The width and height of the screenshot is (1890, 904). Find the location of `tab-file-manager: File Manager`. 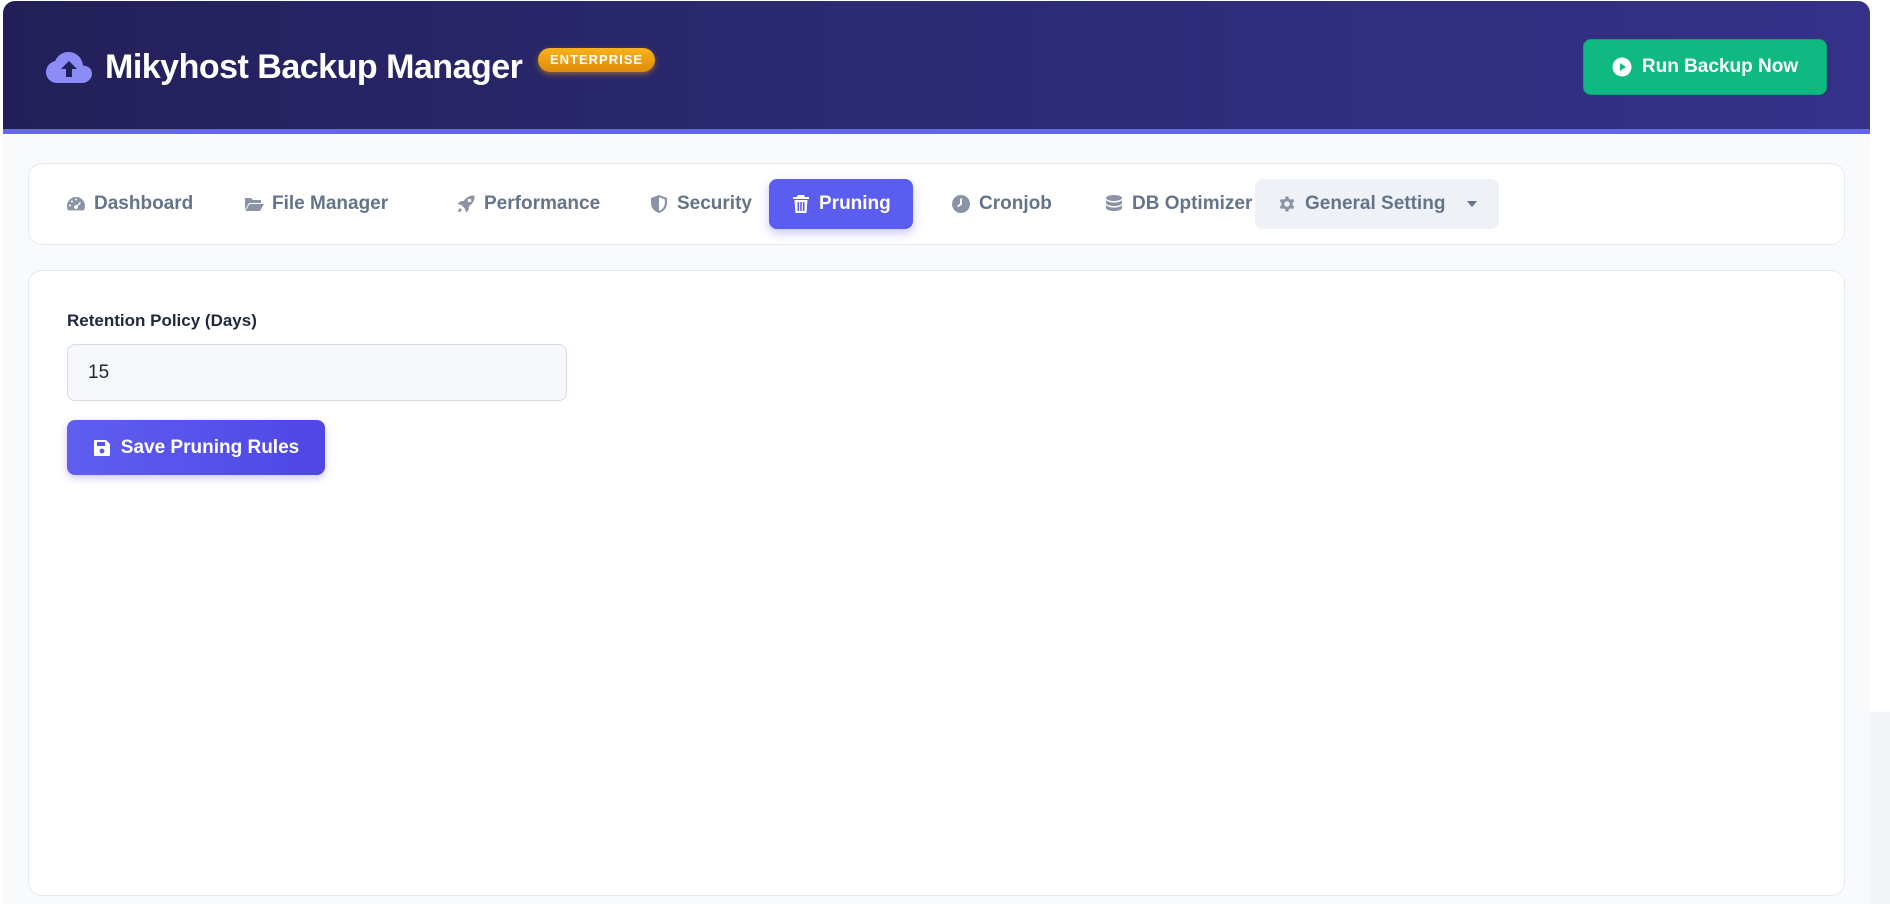

tab-file-manager: File Manager is located at coordinates (316, 204).